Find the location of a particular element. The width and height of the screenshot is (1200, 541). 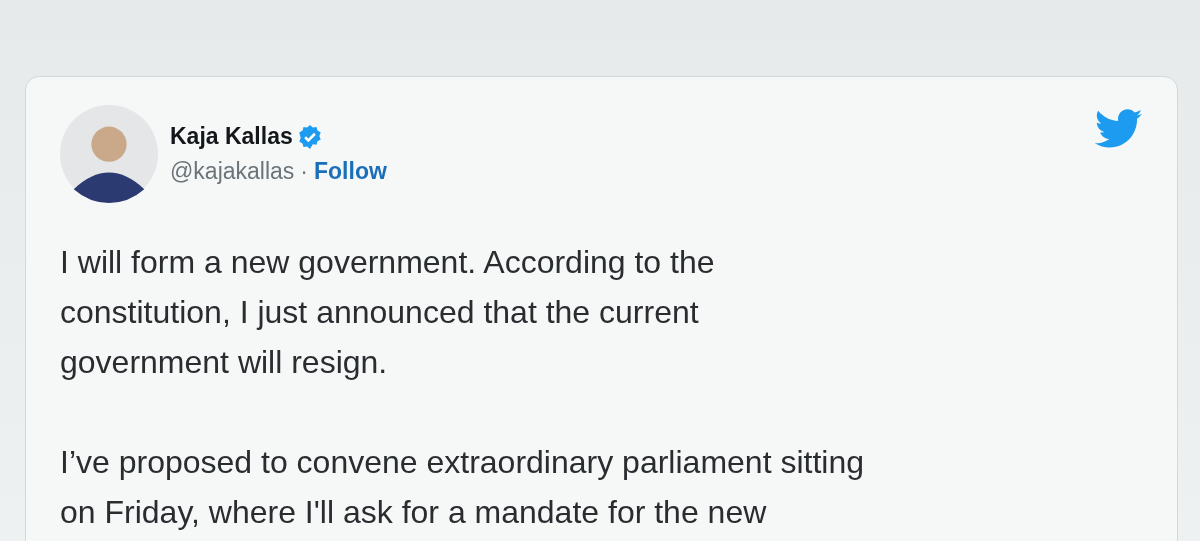

author-name: Kaja Kallas is located at coordinates (231, 136).